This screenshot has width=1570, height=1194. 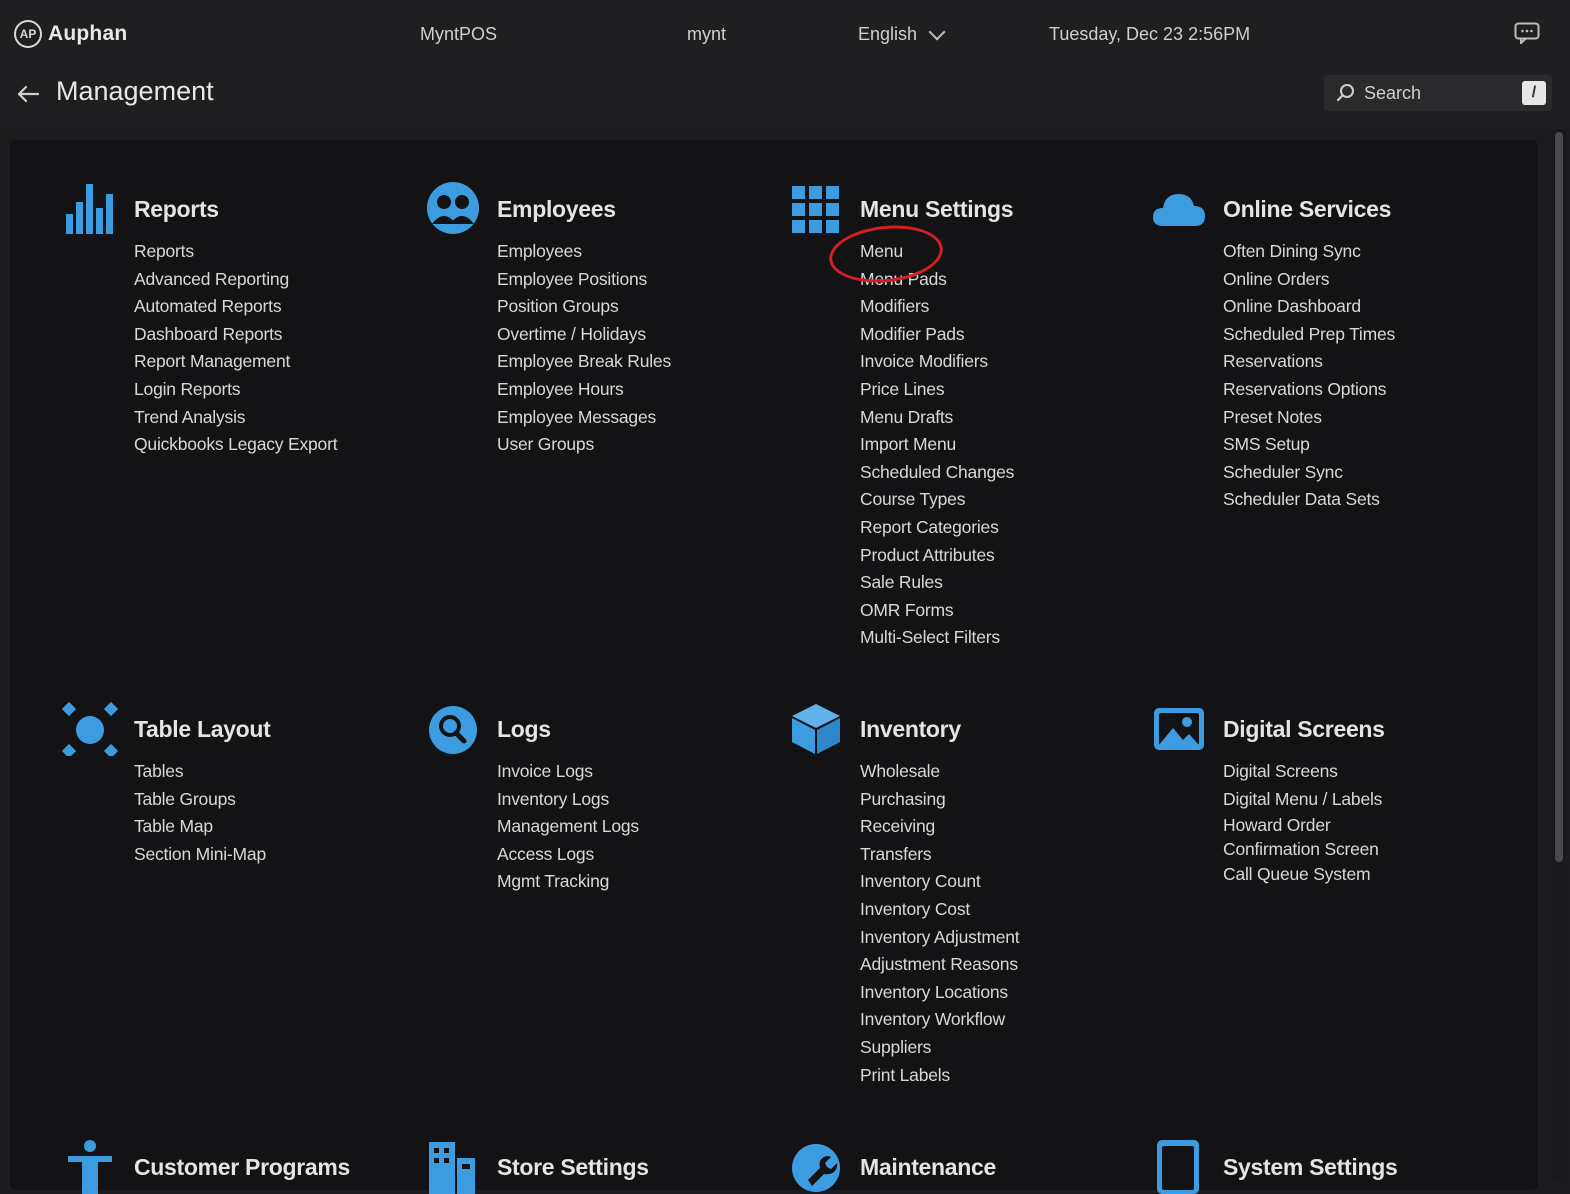 What do you see at coordinates (1309, 280) in the screenshot?
I see `link-online-orders: Online Orders` at bounding box center [1309, 280].